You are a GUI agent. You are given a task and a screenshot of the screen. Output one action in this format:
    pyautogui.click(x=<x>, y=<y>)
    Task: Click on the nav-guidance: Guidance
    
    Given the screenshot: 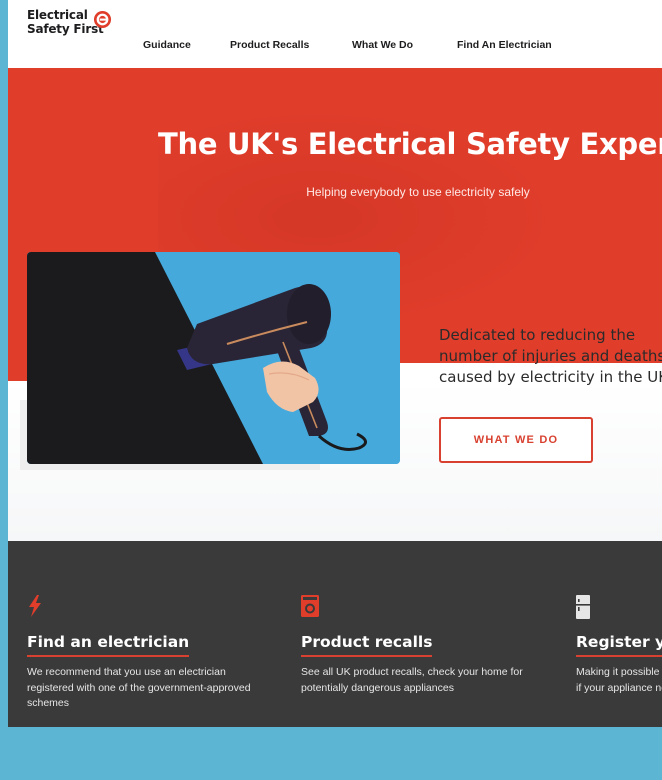 What is the action you would take?
    pyautogui.click(x=167, y=45)
    